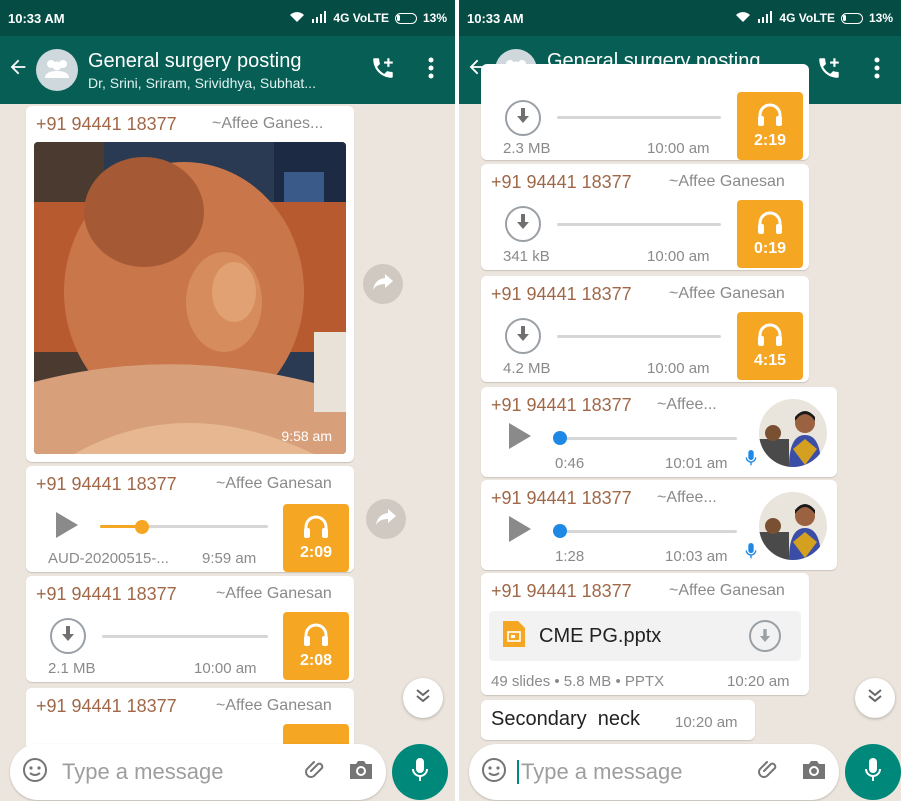 This screenshot has height=801, width=901. What do you see at coordinates (770, 140) in the screenshot?
I see `audio-duration: 2:19` at bounding box center [770, 140].